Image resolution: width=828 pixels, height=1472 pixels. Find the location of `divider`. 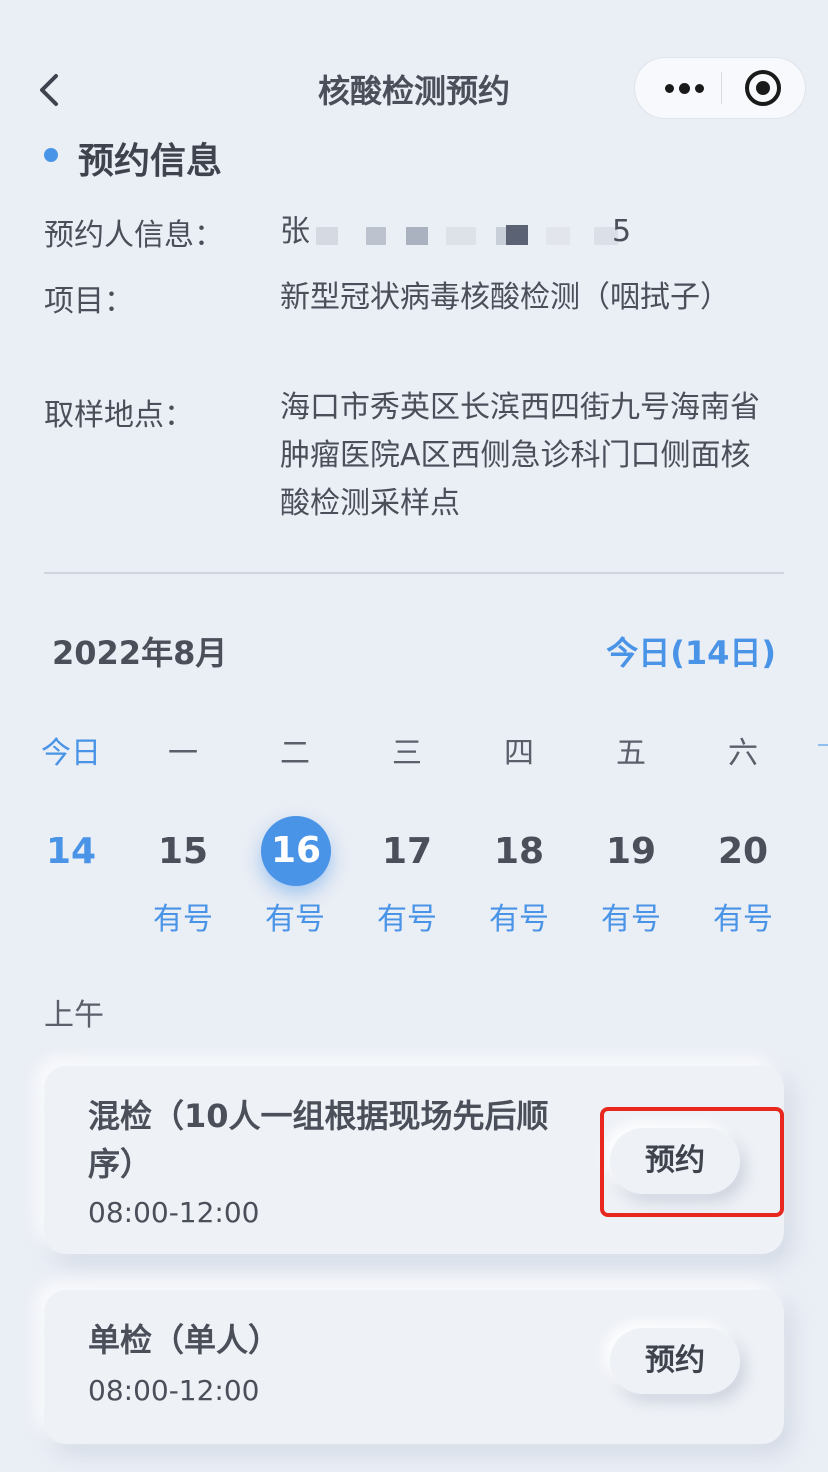

divider is located at coordinates (414, 573).